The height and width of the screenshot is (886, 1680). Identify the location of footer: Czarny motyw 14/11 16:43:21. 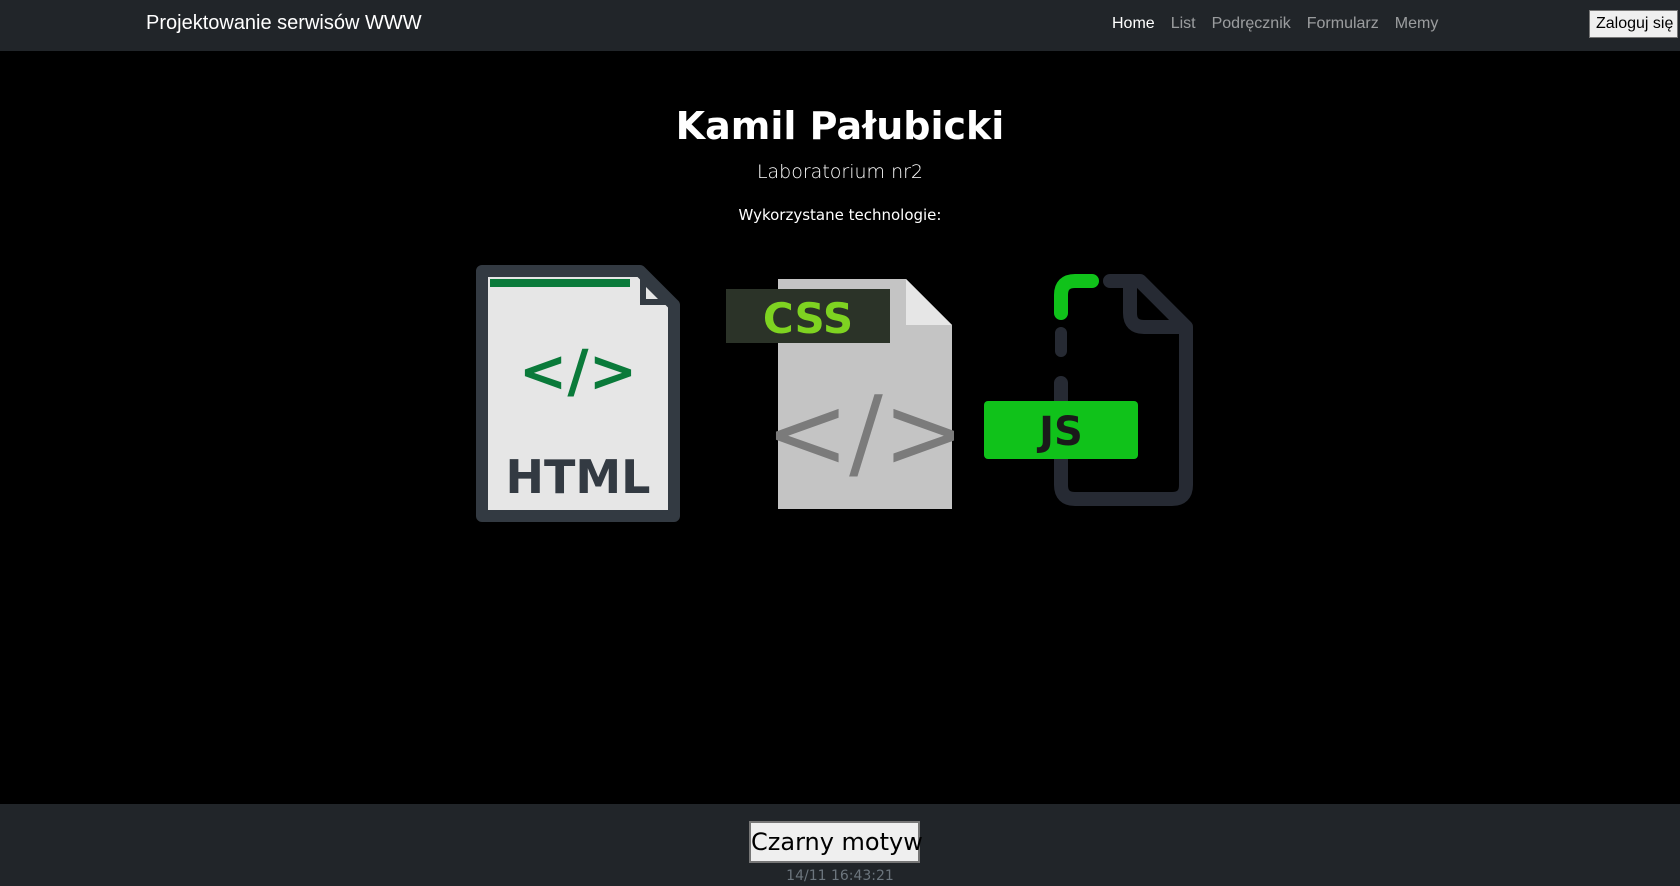
(840, 845).